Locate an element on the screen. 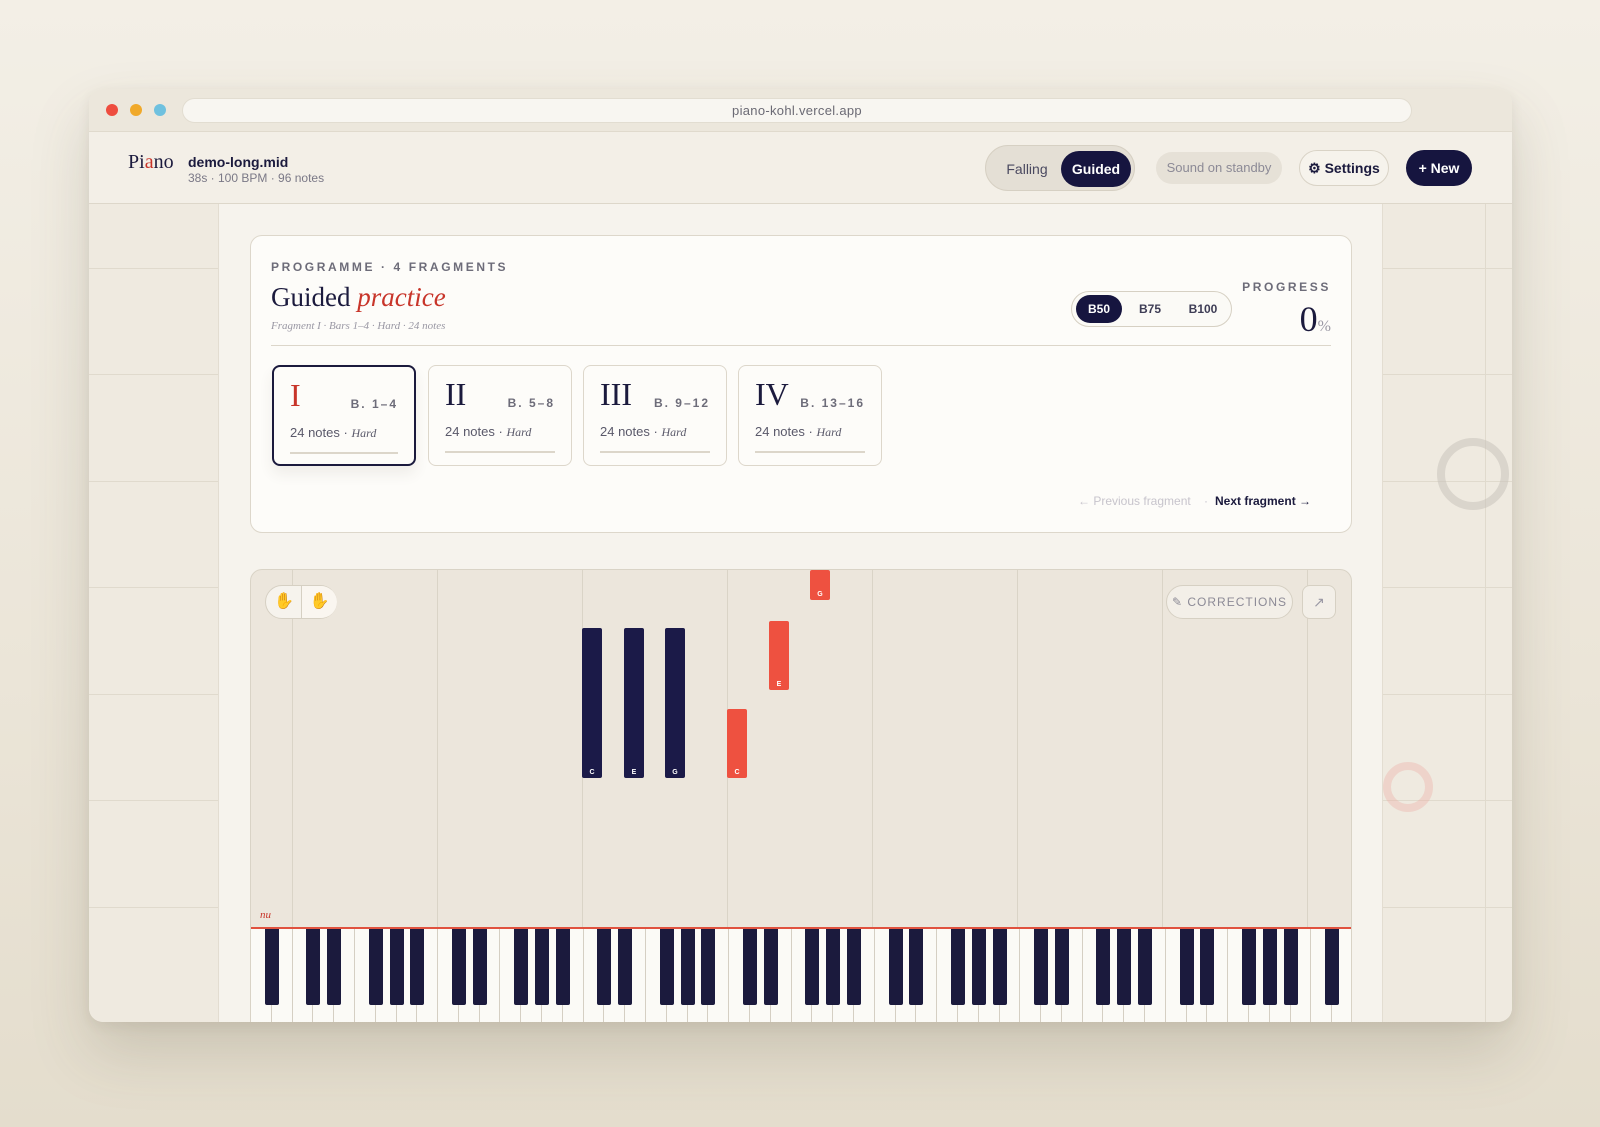 Image resolution: width=1600 pixels, height=1127 pixels. fragment-bars: B. 13–16 is located at coordinates (832, 403).